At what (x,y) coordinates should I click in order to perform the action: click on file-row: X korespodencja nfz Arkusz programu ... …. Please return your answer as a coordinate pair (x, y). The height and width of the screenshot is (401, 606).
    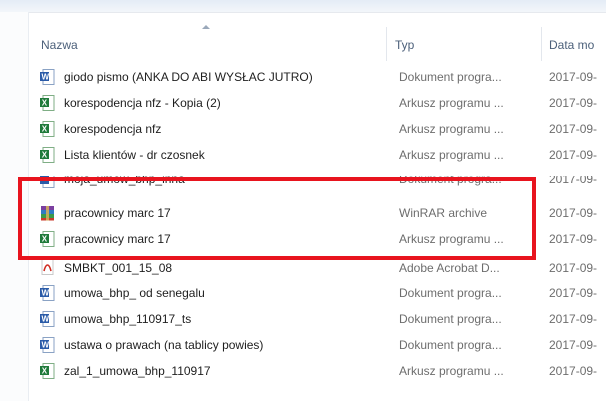
    Looking at the image, I should click on (317, 129).